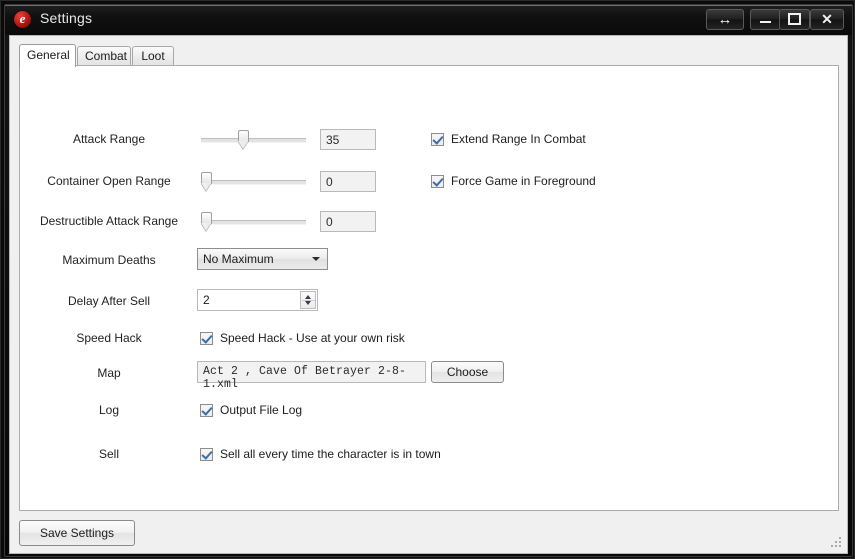  What do you see at coordinates (308, 303) in the screenshot?
I see `spinner-down-icon` at bounding box center [308, 303].